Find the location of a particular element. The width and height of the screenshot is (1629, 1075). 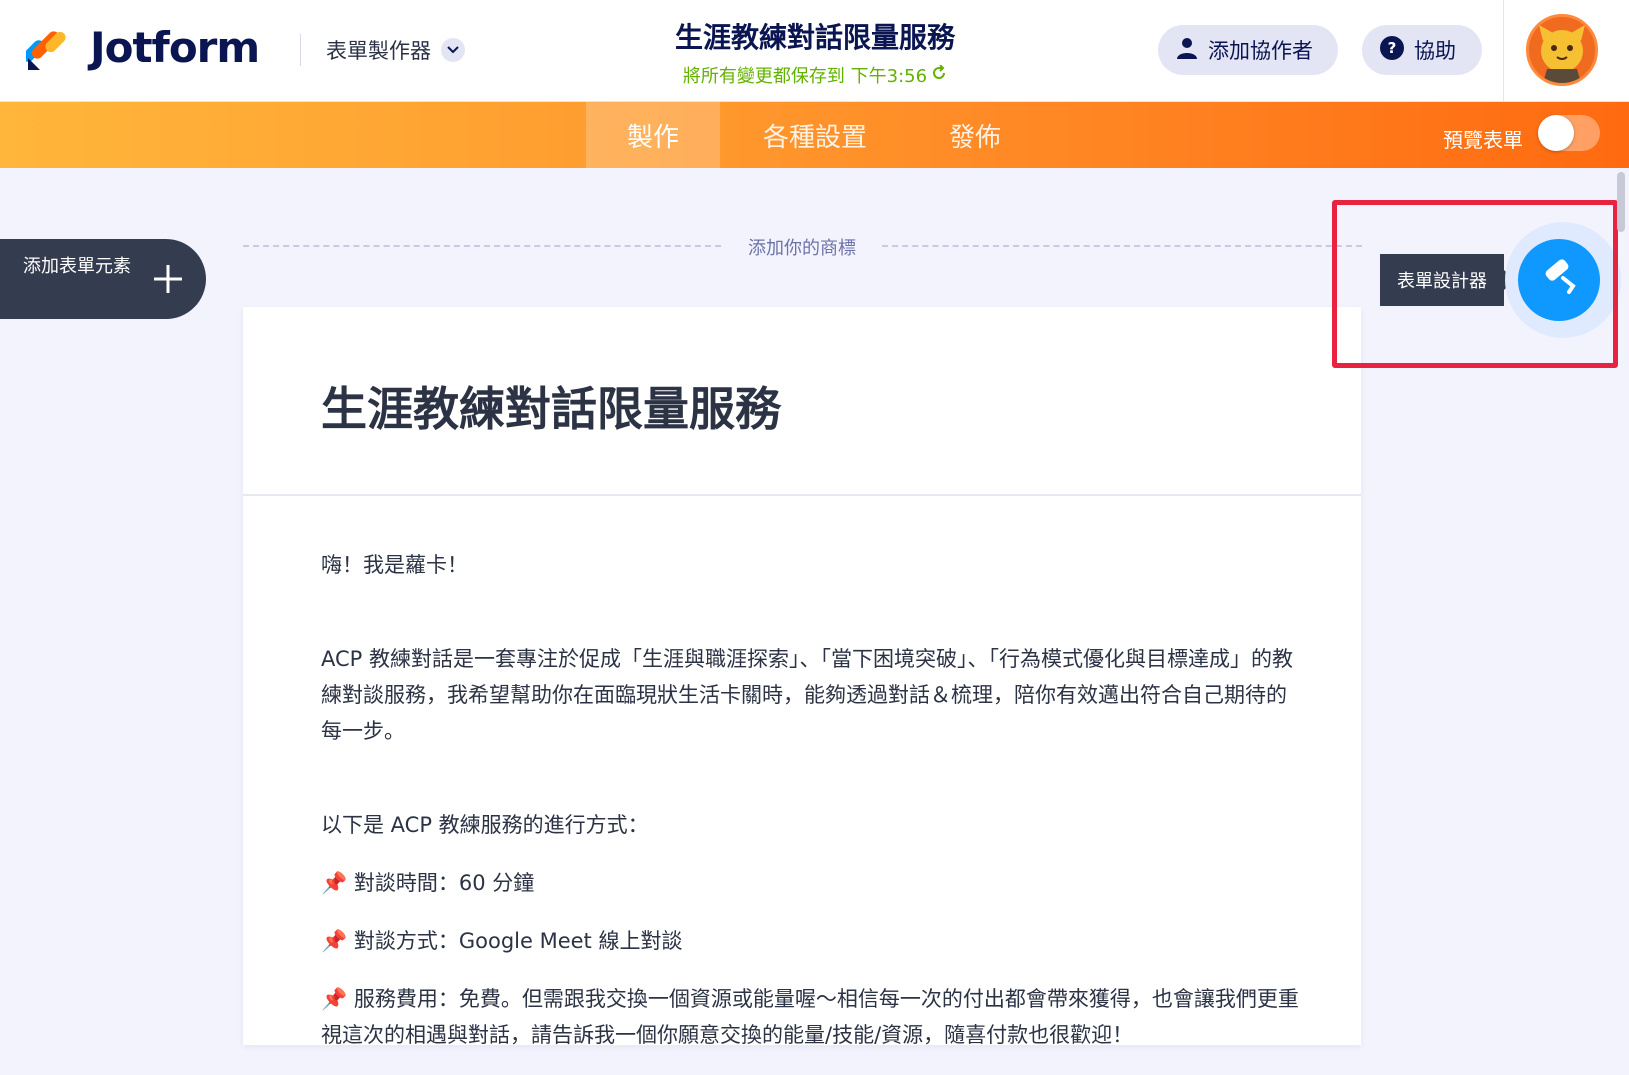

add-form-element-label: 添加表單元素 is located at coordinates (77, 266).